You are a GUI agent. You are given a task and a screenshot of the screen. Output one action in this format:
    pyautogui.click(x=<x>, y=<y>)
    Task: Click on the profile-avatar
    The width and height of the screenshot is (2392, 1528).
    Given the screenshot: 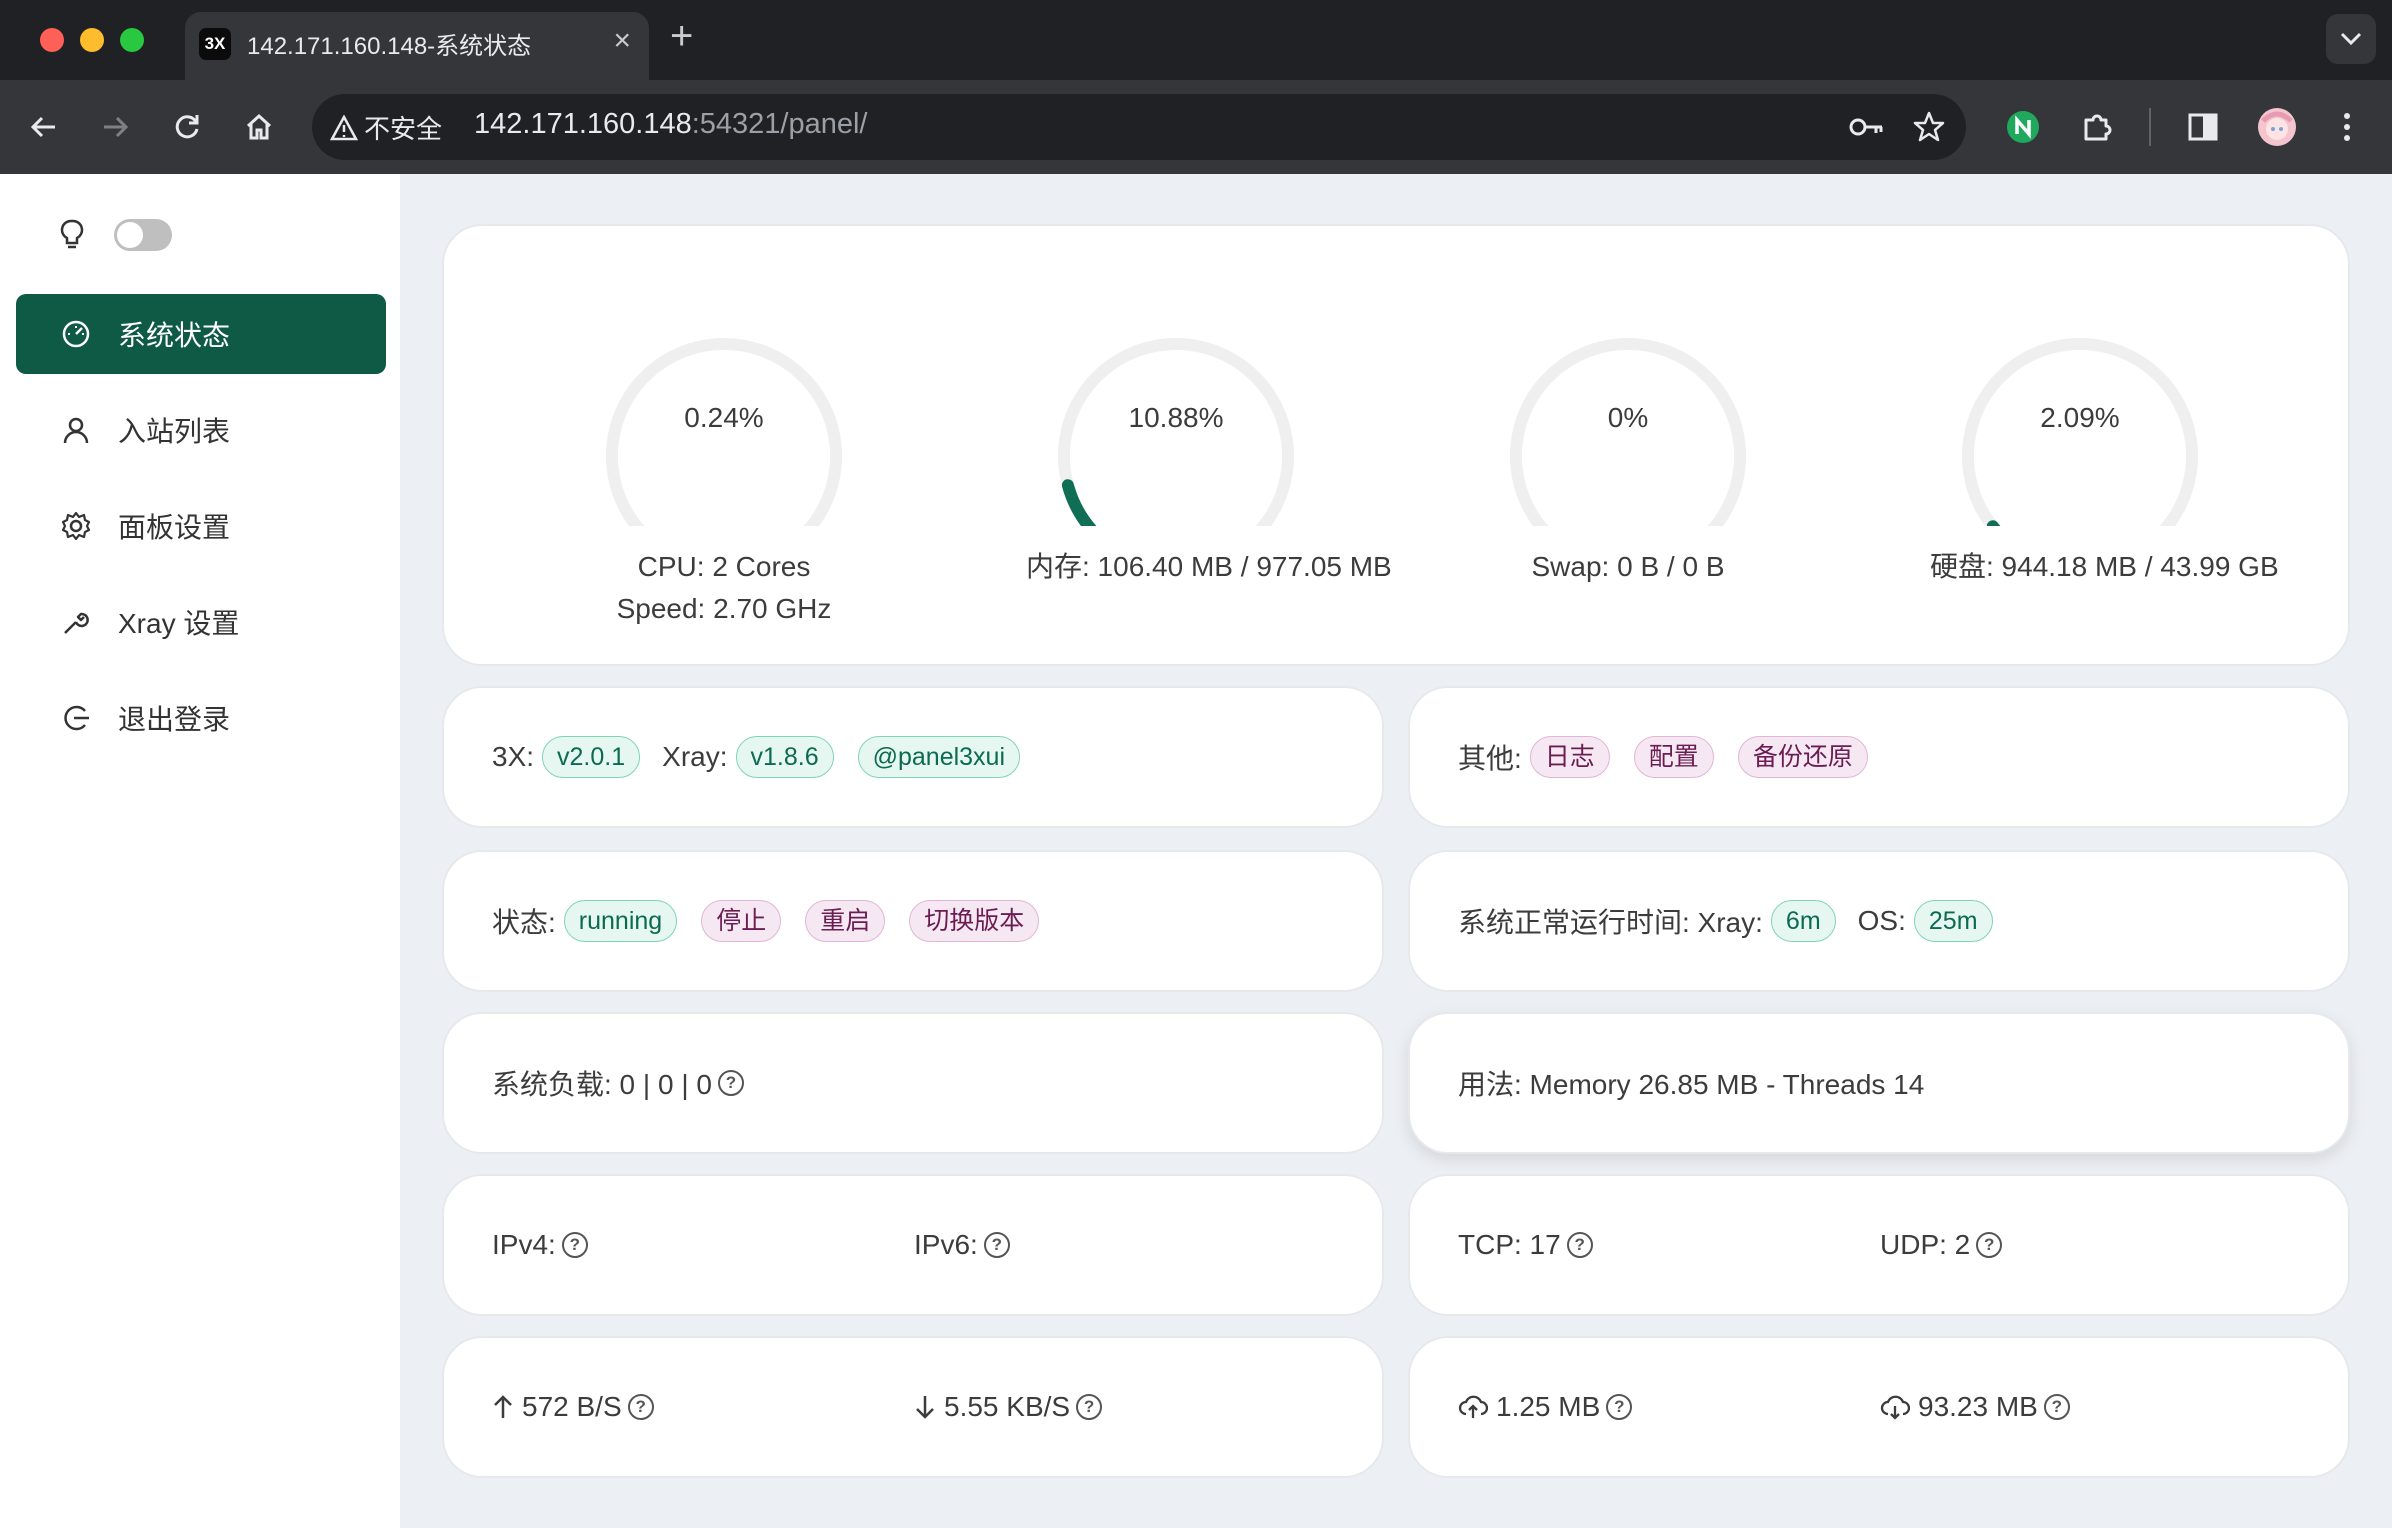 What is the action you would take?
    pyautogui.click(x=2277, y=127)
    